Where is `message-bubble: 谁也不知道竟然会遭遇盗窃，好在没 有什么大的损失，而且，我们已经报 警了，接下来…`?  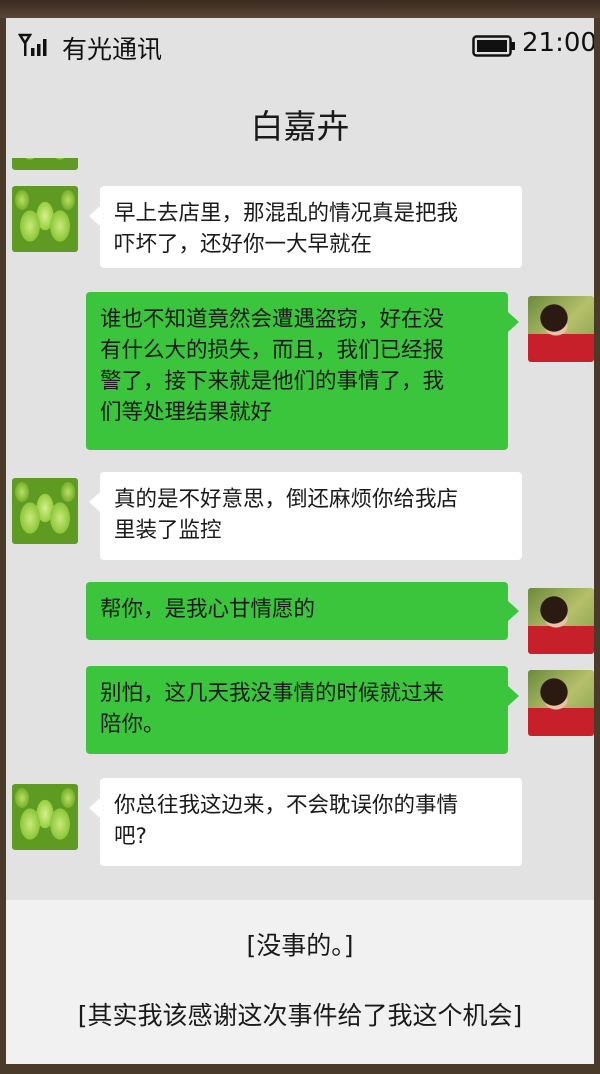 message-bubble: 谁也不知道竟然会遭遇盗窃，好在没 有什么大的损失，而且，我们已经报 警了，接下来… is located at coordinates (297, 371).